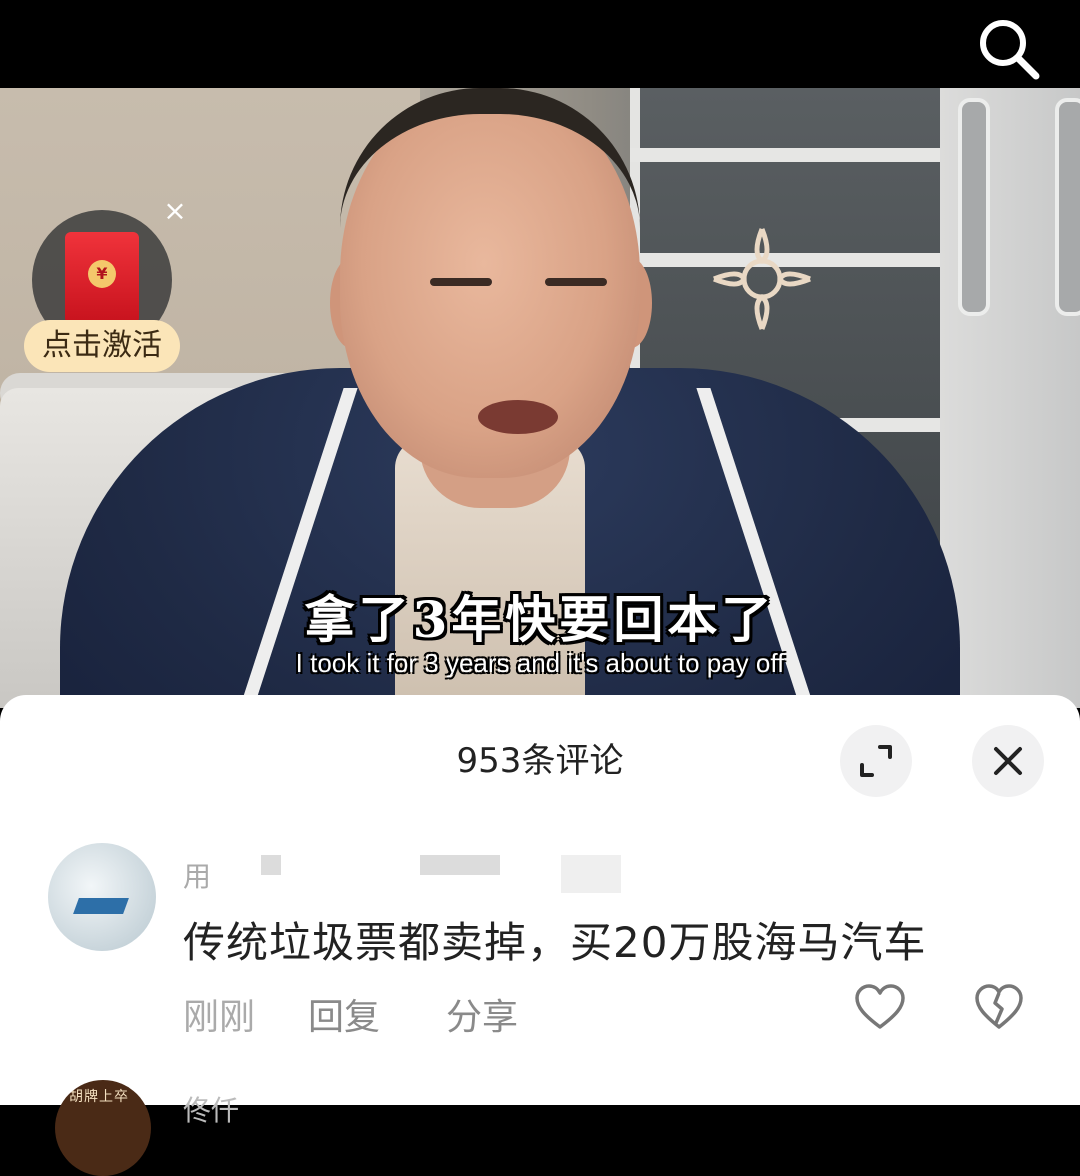 The height and width of the screenshot is (1176, 1080). Describe the element at coordinates (344, 1014) in the screenshot. I see `reply-button: 回复` at that location.